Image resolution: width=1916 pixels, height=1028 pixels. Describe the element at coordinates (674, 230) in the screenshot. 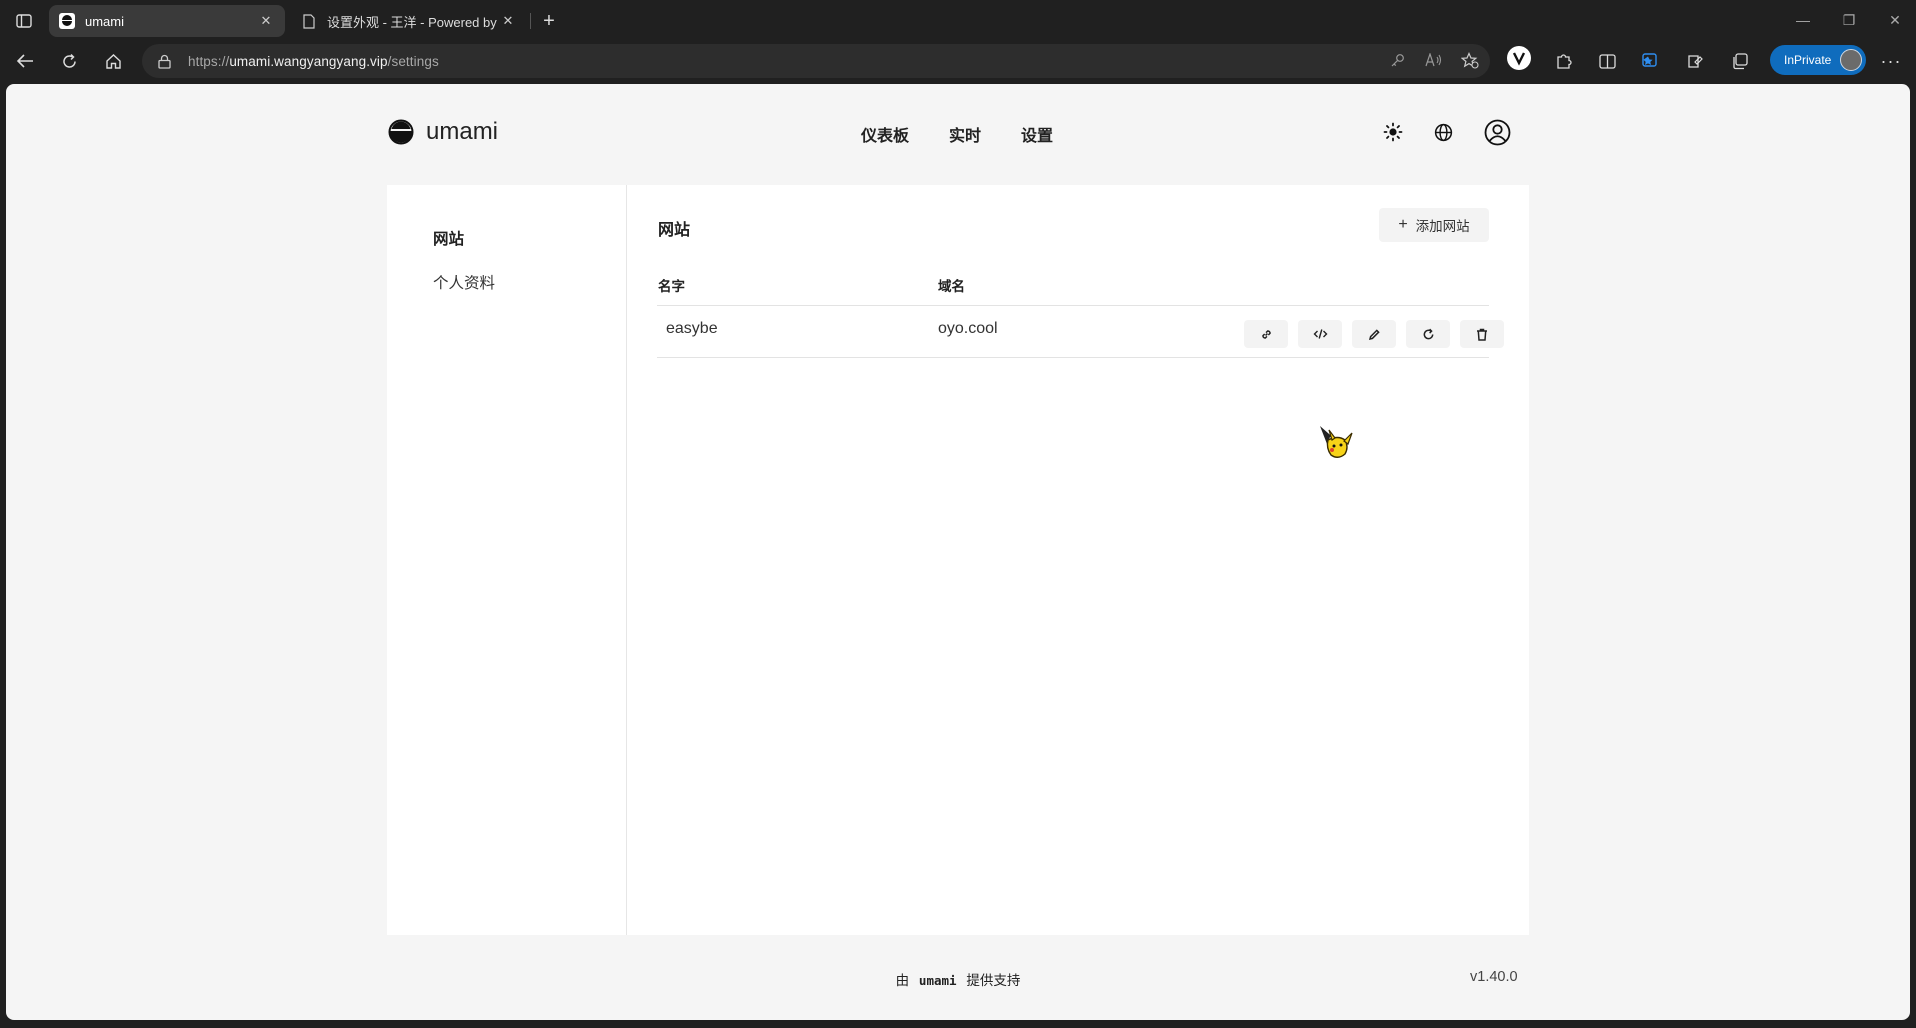

I see `page-title: 网站` at that location.